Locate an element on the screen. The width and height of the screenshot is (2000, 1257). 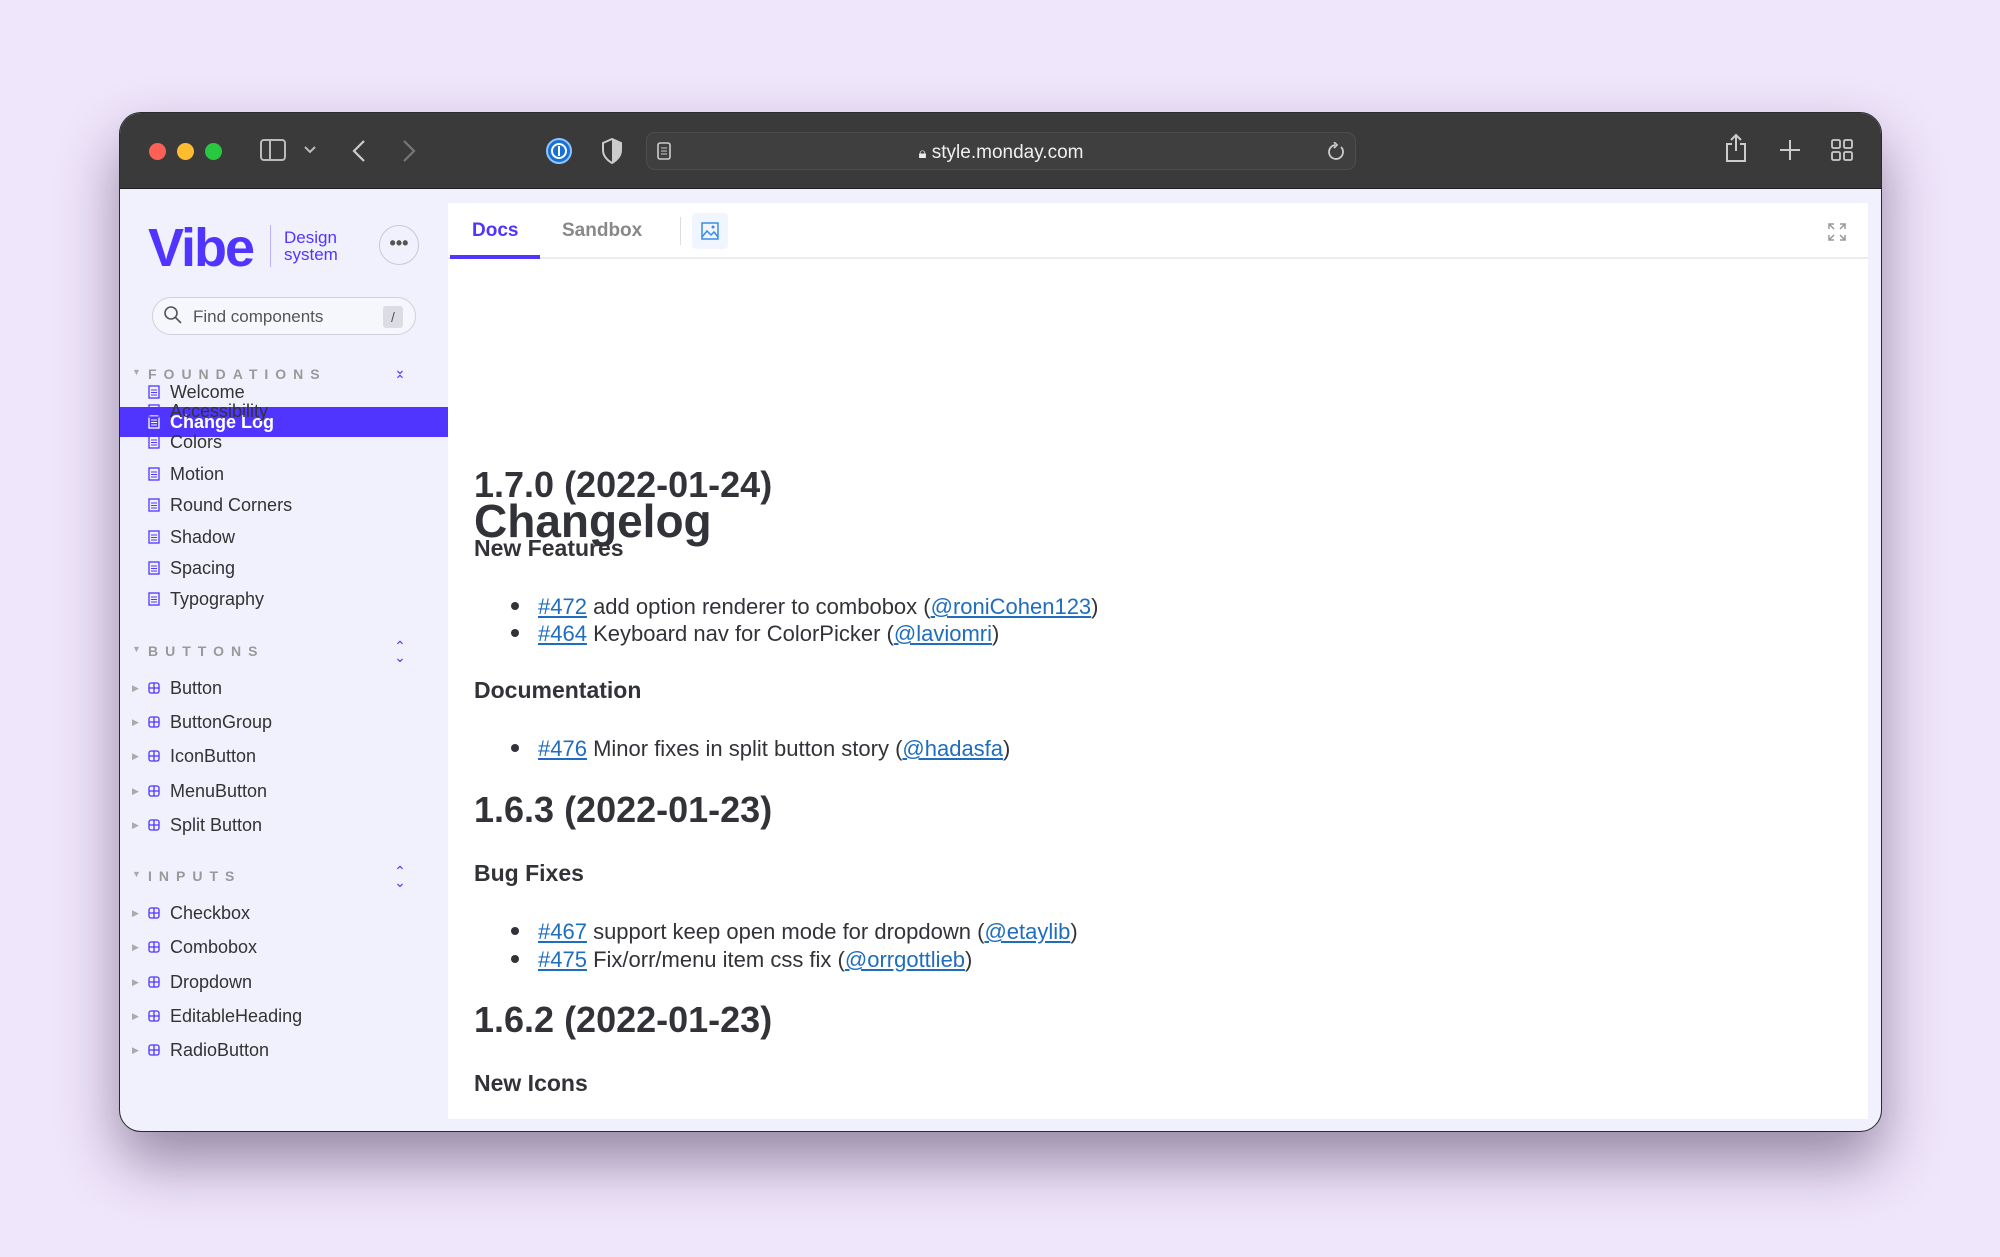
new-tab-icon is located at coordinates (1790, 150).